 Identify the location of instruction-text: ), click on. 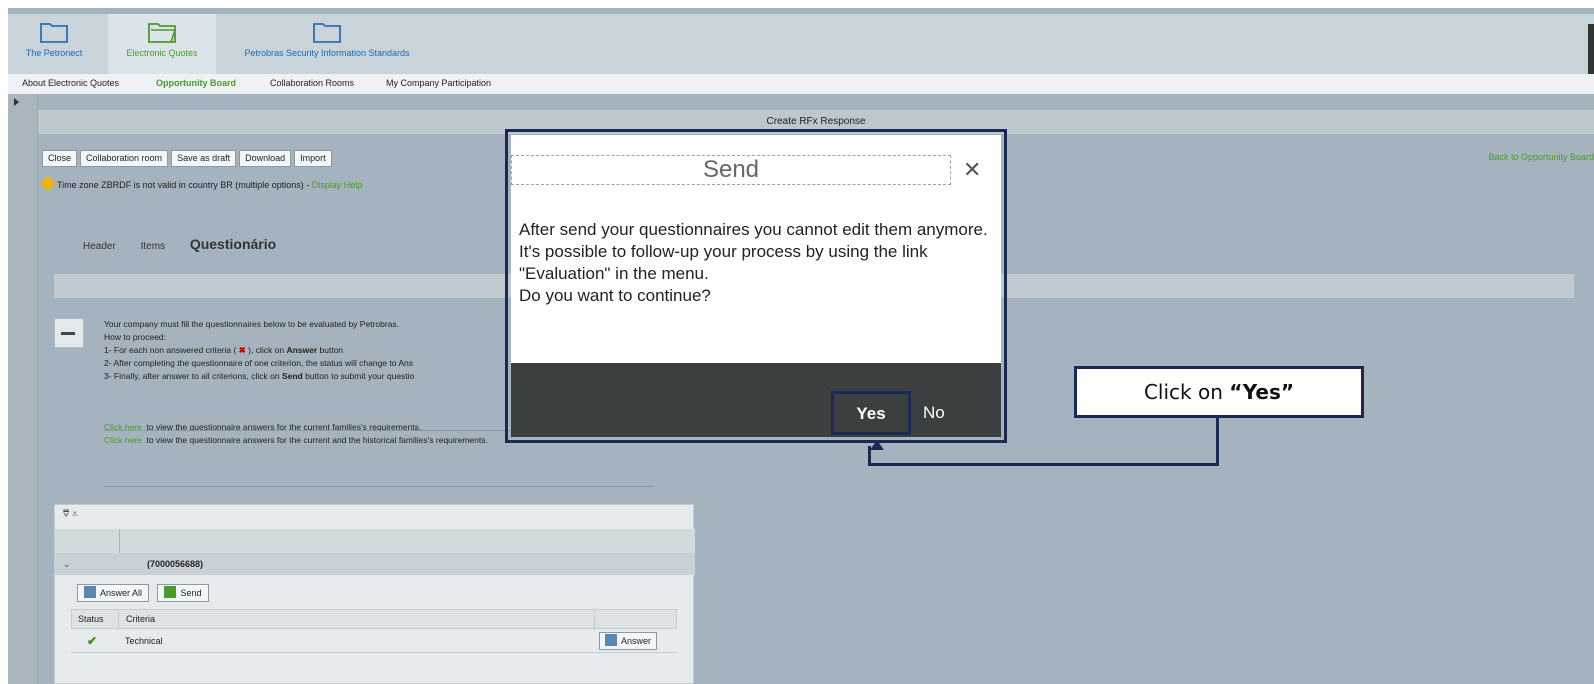
(266, 350).